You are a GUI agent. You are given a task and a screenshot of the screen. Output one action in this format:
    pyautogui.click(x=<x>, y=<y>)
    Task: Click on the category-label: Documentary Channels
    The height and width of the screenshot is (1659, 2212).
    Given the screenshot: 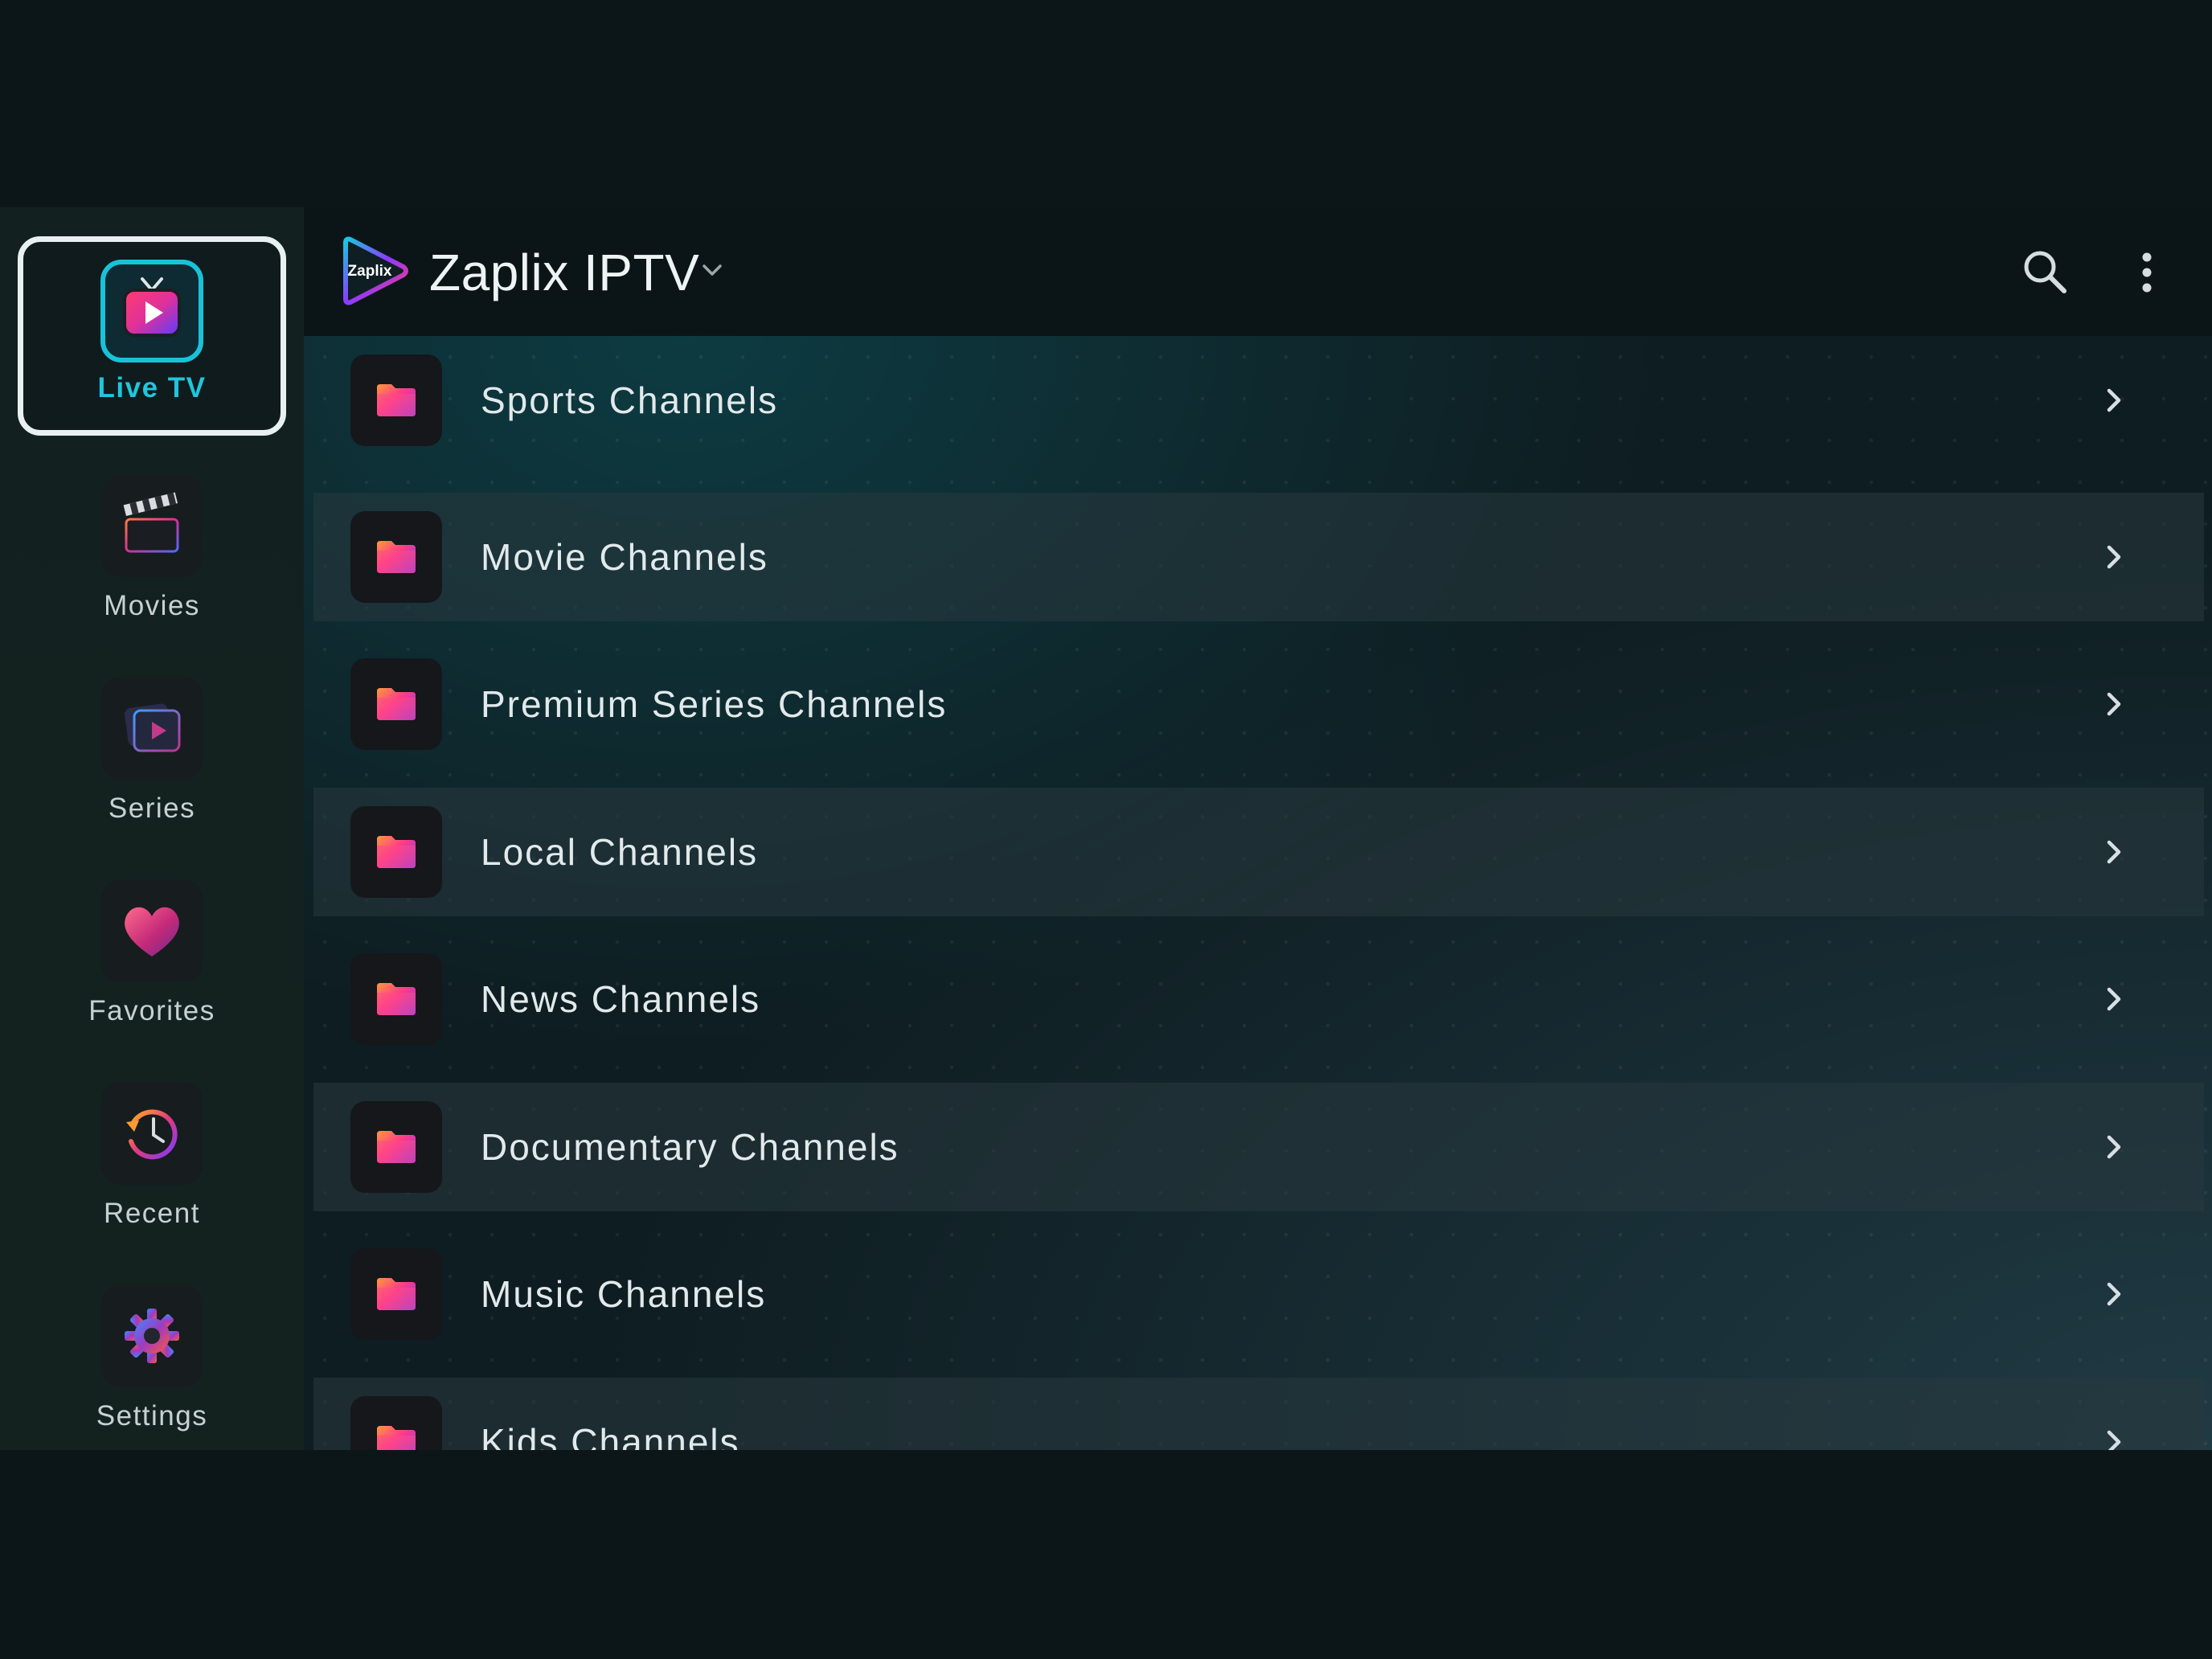 What is the action you would take?
    pyautogui.click(x=690, y=1147)
    